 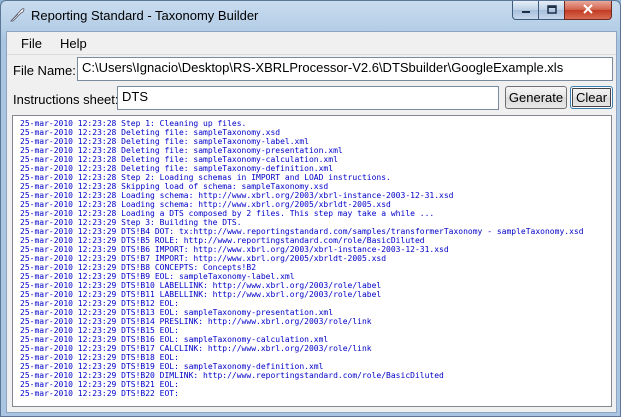 I want to click on instructions-sheet-field: DTS, so click(x=308, y=98).